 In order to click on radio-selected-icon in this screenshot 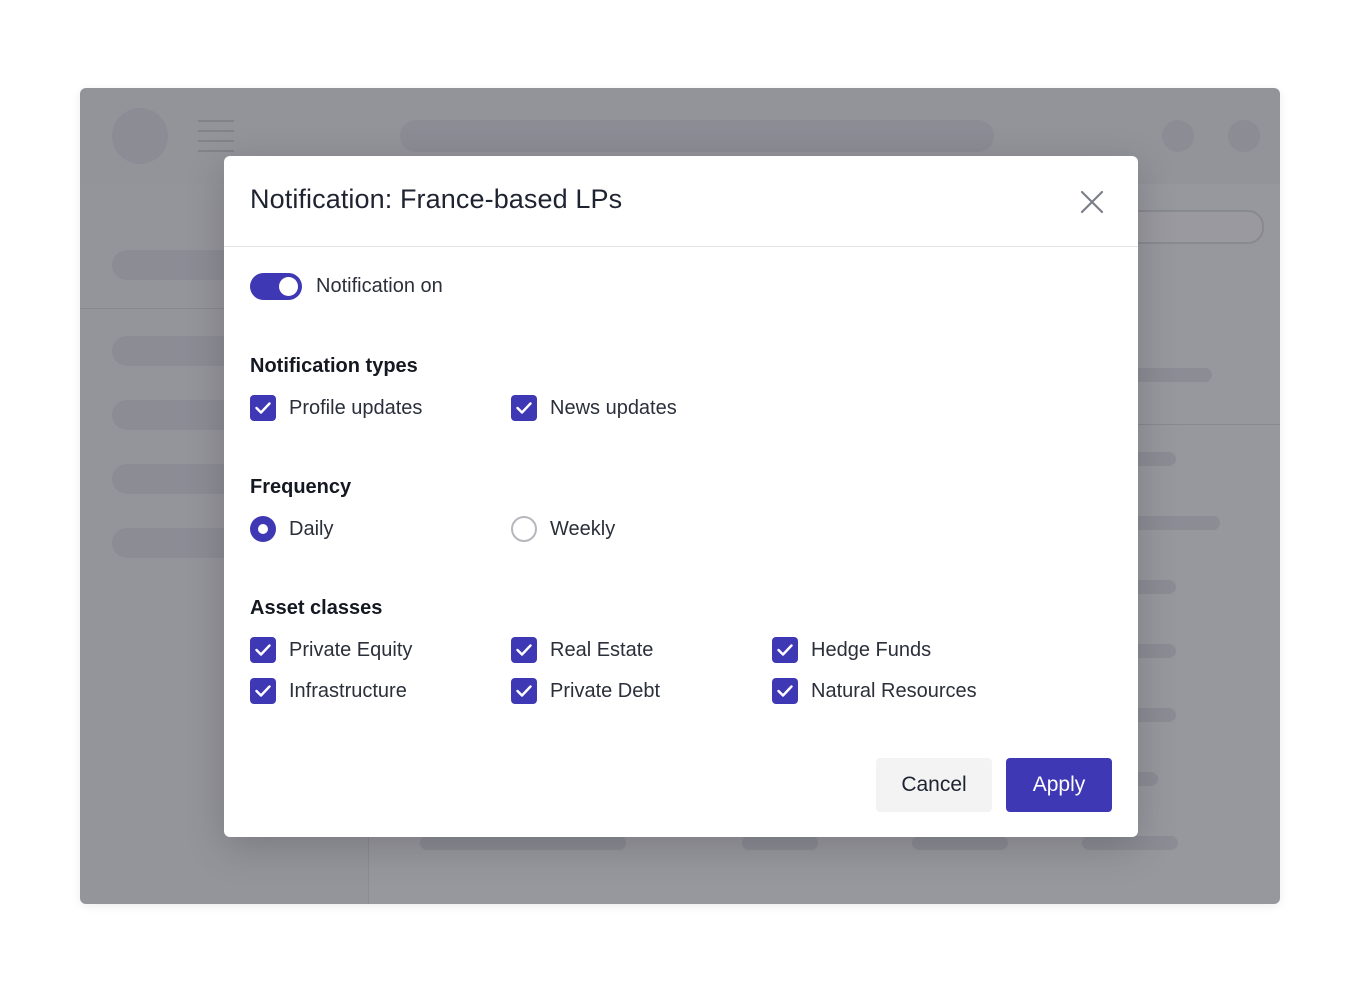, I will do `click(263, 529)`.